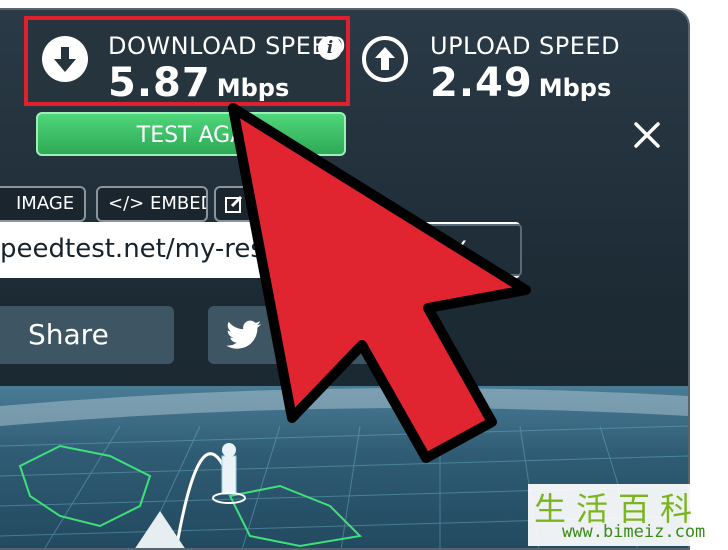 The height and width of the screenshot is (550, 728). I want to click on edit-icon, so click(234, 204).